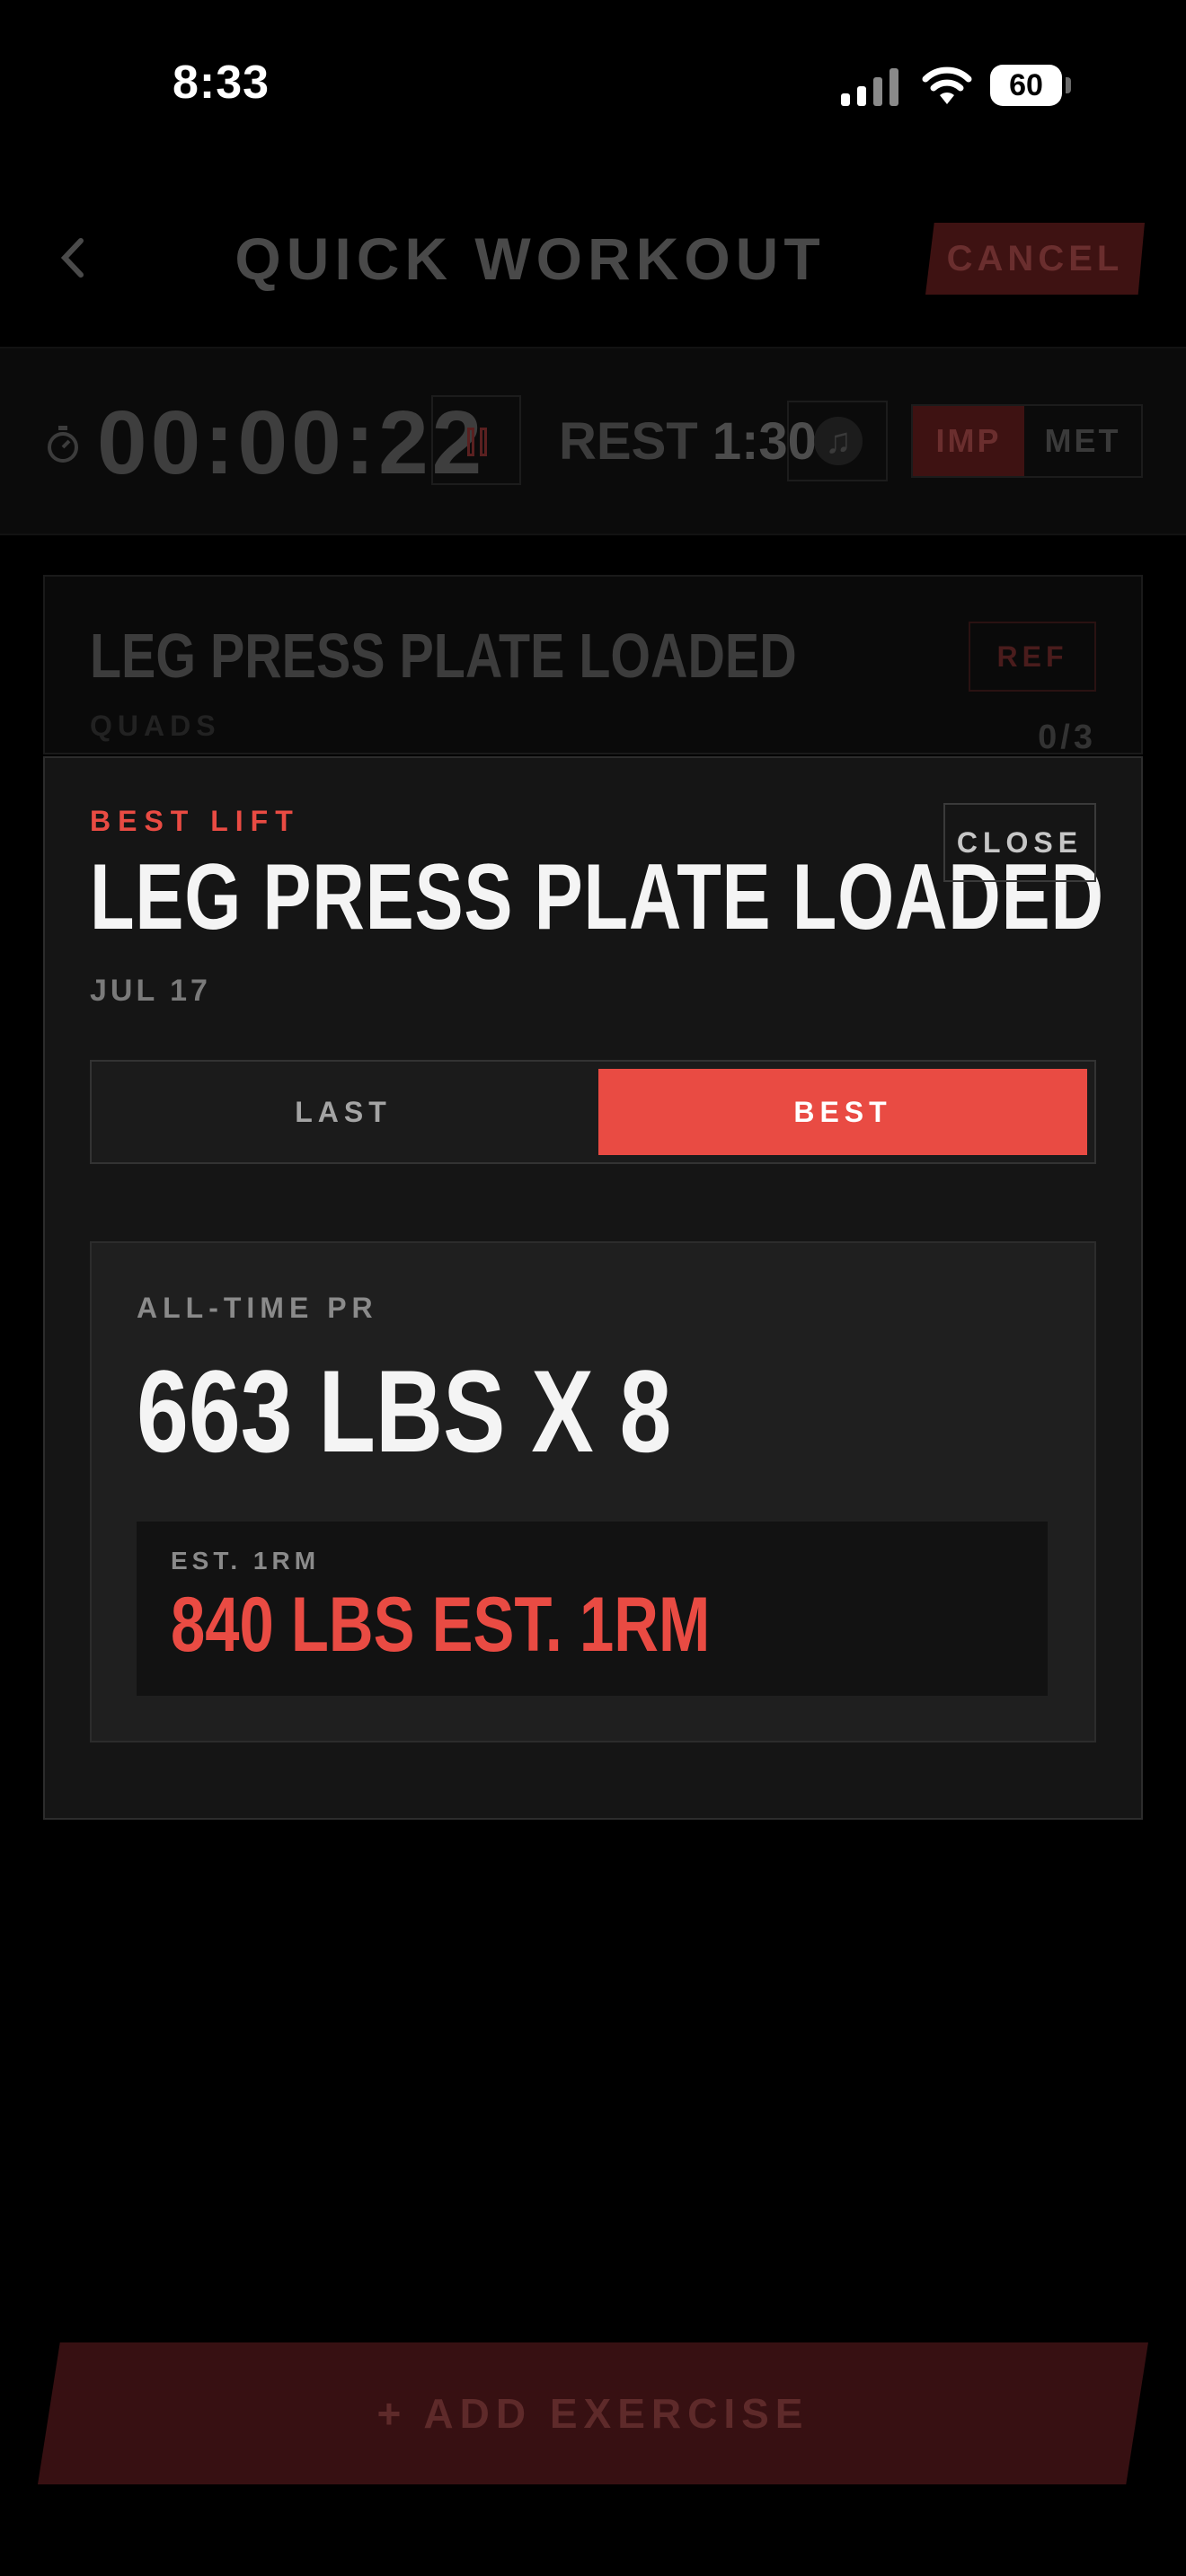  I want to click on lift-date: JUL 17, so click(150, 991).